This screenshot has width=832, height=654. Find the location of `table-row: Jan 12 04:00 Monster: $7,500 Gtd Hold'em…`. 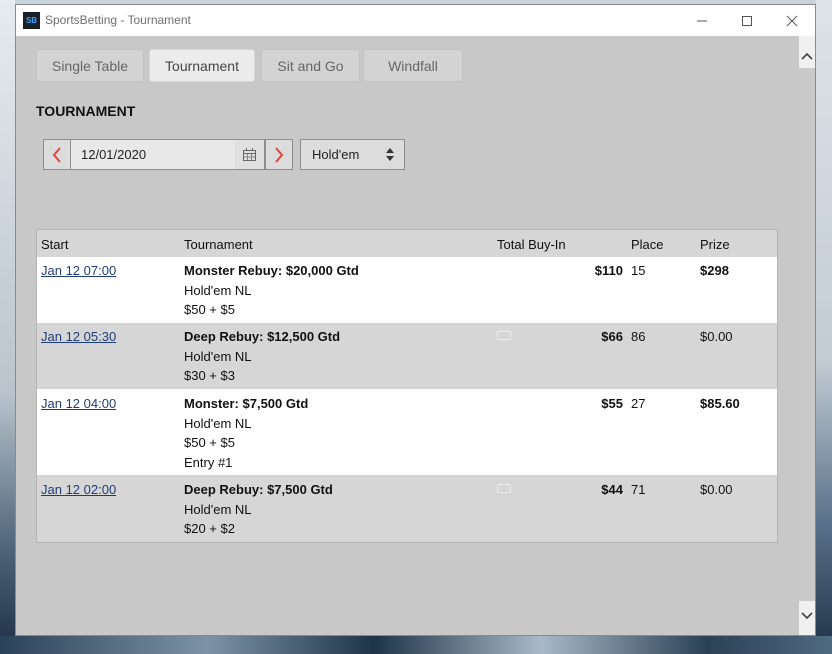

table-row: Jan 12 04:00 Monster: $7,500 Gtd Hold'em… is located at coordinates (407, 432).